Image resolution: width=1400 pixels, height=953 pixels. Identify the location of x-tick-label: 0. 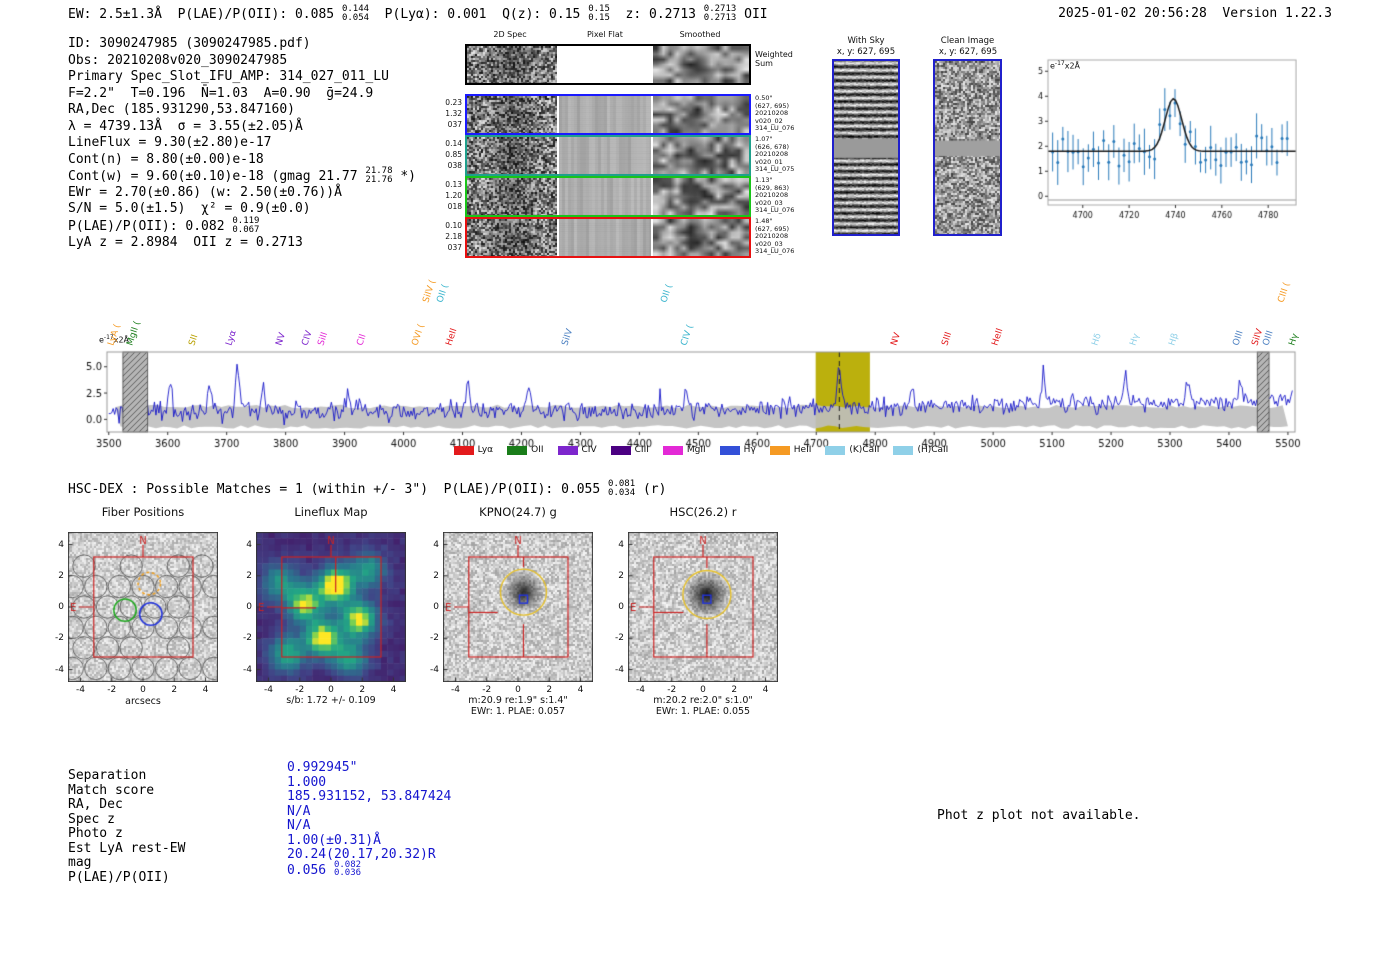
(518, 690).